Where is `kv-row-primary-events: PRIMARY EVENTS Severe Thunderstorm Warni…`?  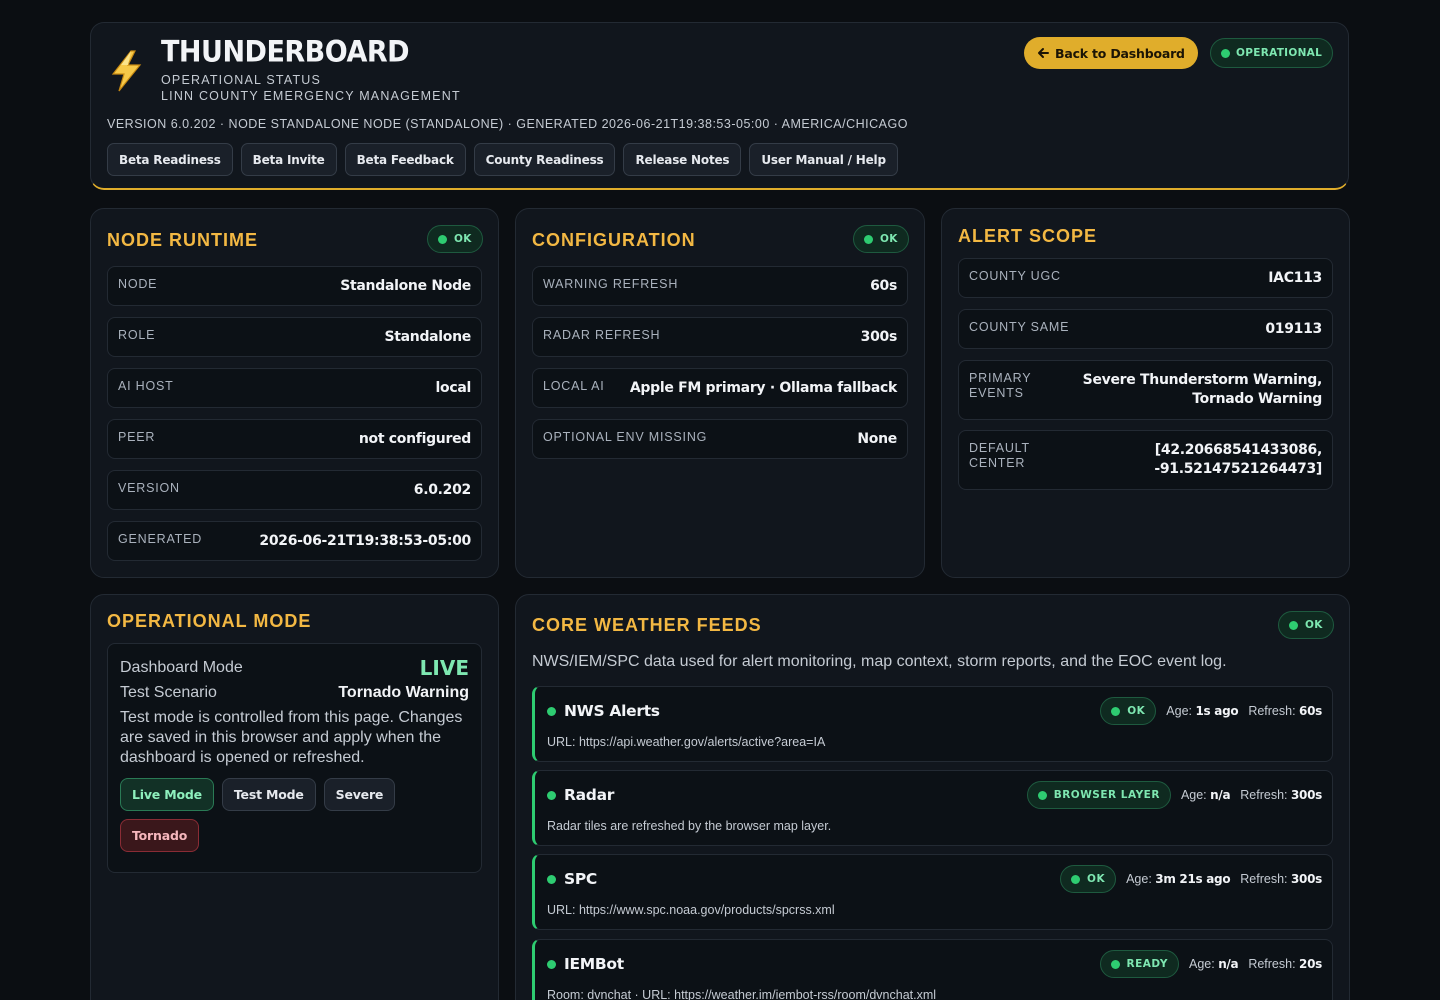 kv-row-primary-events: PRIMARY EVENTS Severe Thunderstorm Warni… is located at coordinates (1145, 390).